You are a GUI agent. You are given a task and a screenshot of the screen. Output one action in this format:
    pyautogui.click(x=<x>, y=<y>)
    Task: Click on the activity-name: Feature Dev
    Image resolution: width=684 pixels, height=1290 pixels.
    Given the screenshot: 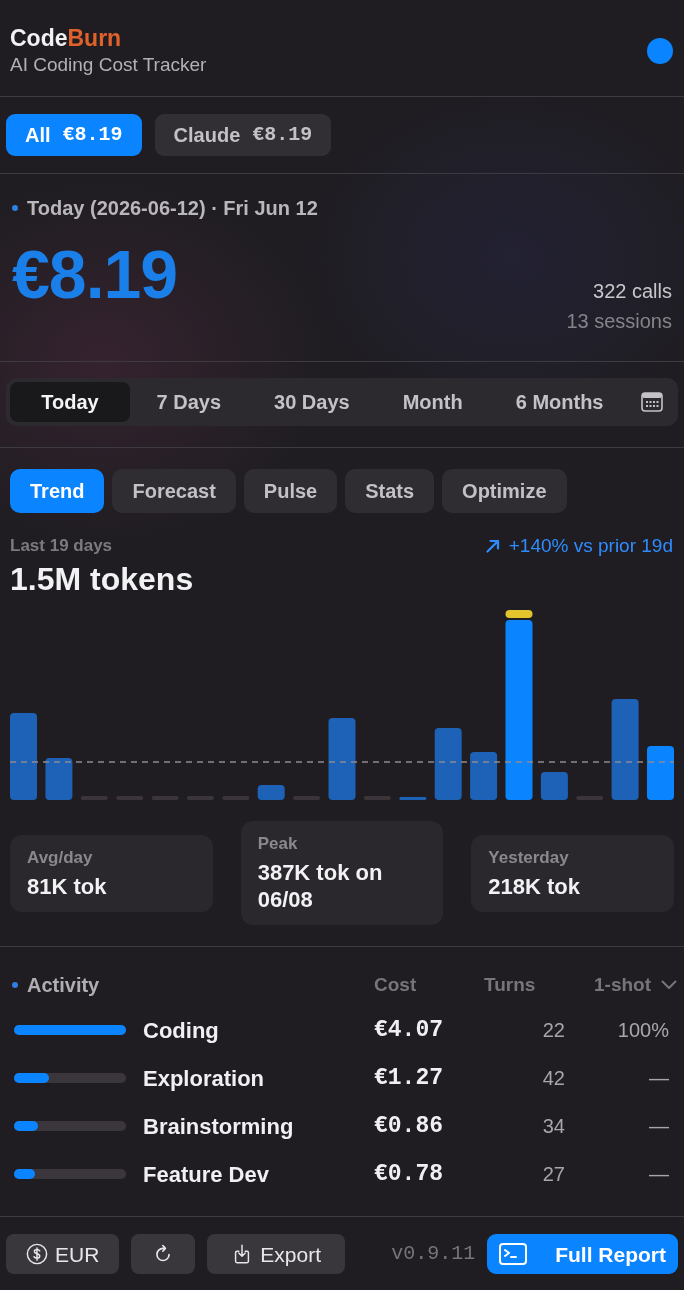 What is the action you would take?
    pyautogui.click(x=206, y=1174)
    